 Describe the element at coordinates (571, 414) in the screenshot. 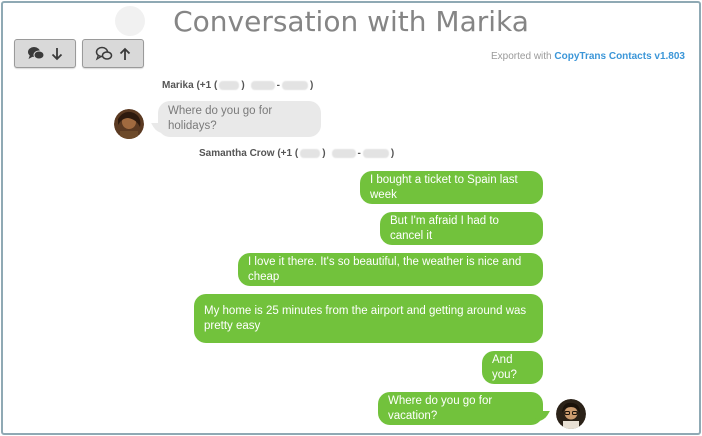

I see `avatar-samantha` at that location.